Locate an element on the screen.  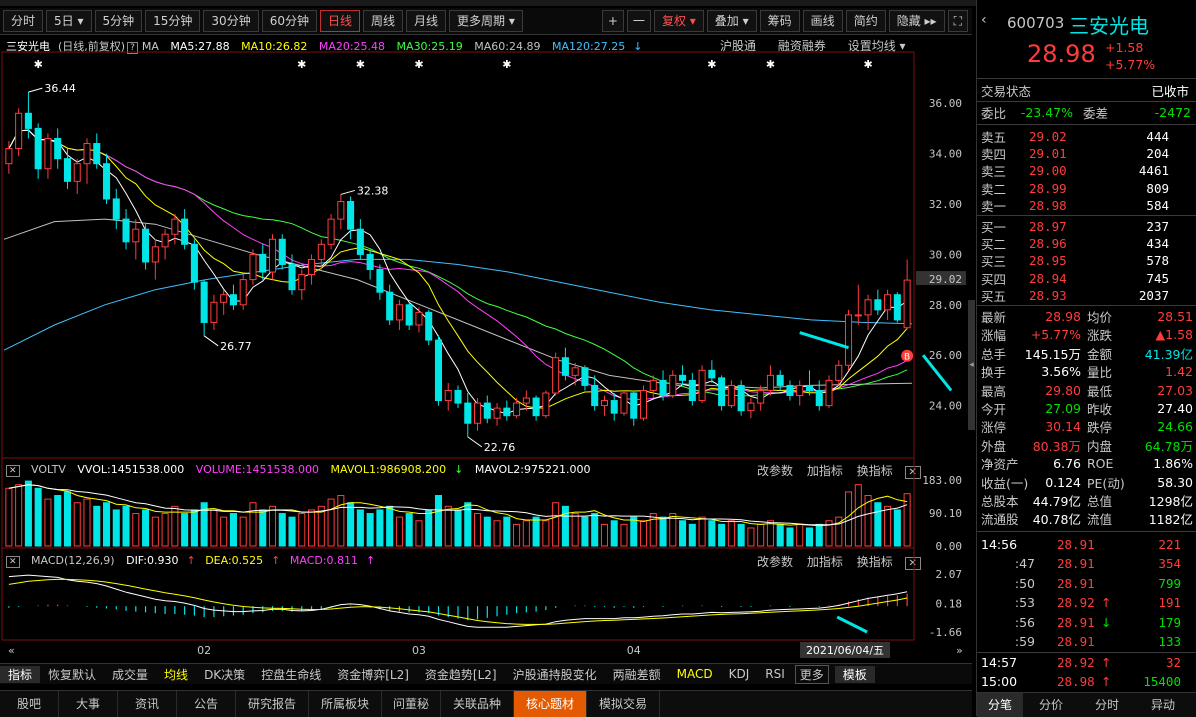
indicator-tab-ma: 均线 is located at coordinates (176, 674).